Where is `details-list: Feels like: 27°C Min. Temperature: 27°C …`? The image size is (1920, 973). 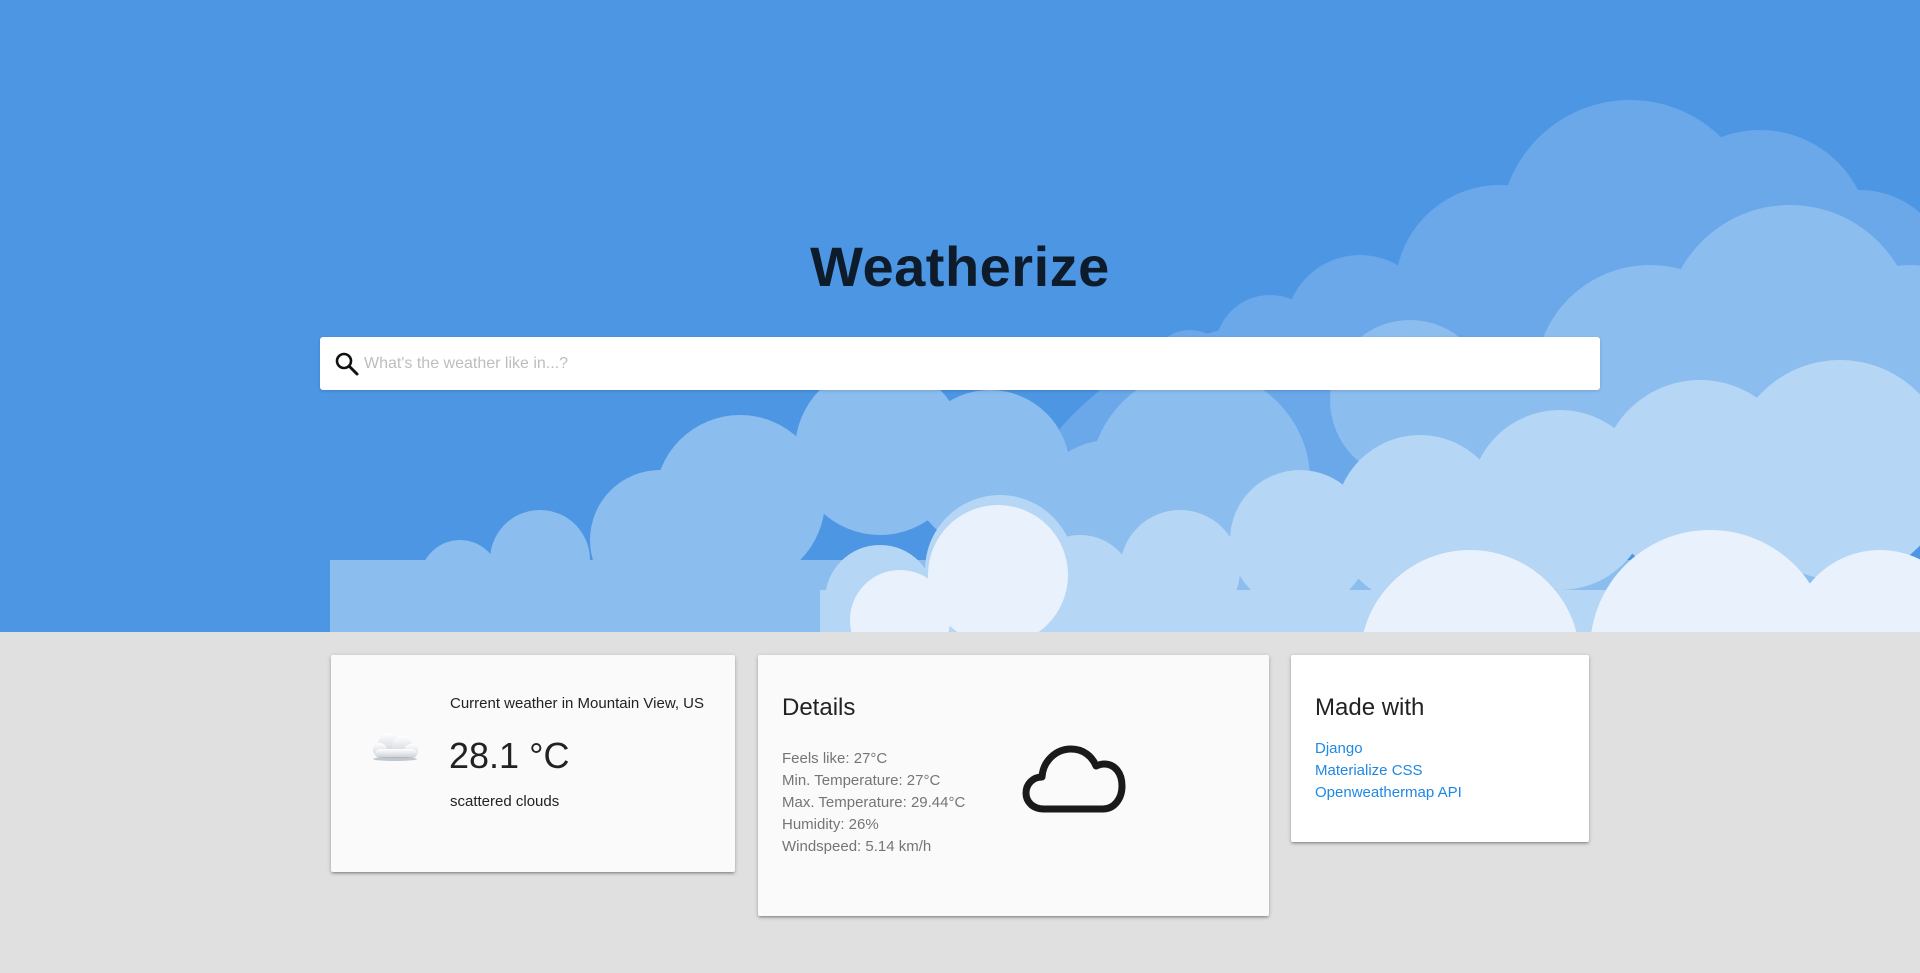 details-list: Feels like: 27°C Min. Temperature: 27°C … is located at coordinates (873, 803).